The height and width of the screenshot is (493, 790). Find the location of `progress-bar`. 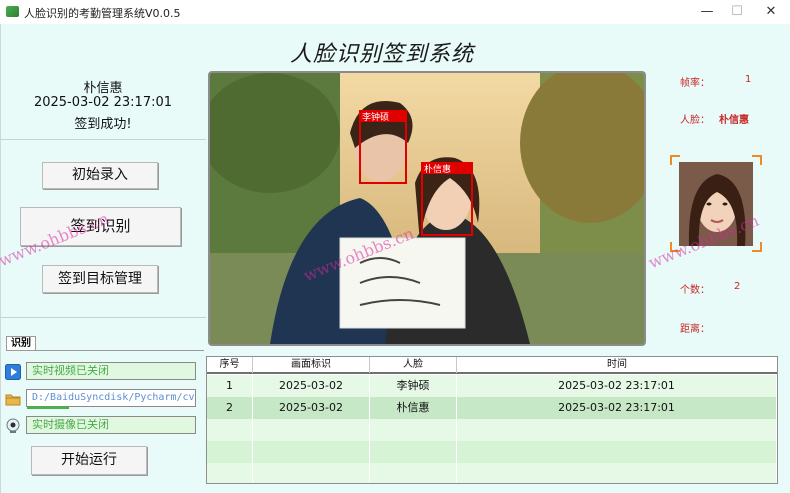

progress-bar is located at coordinates (48, 407).